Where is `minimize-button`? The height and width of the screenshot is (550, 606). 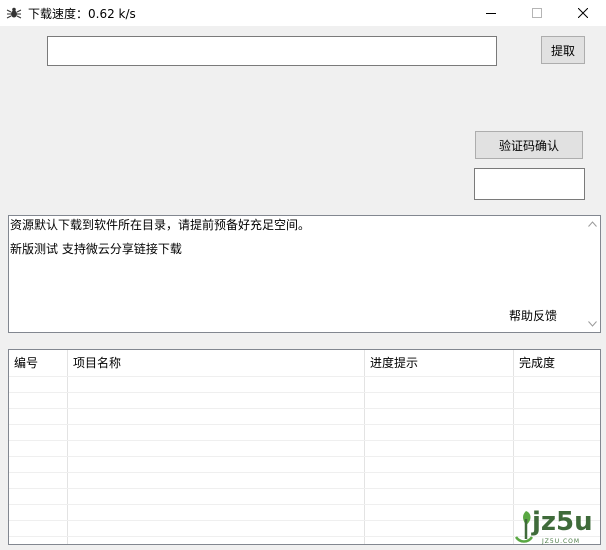 minimize-button is located at coordinates (491, 13).